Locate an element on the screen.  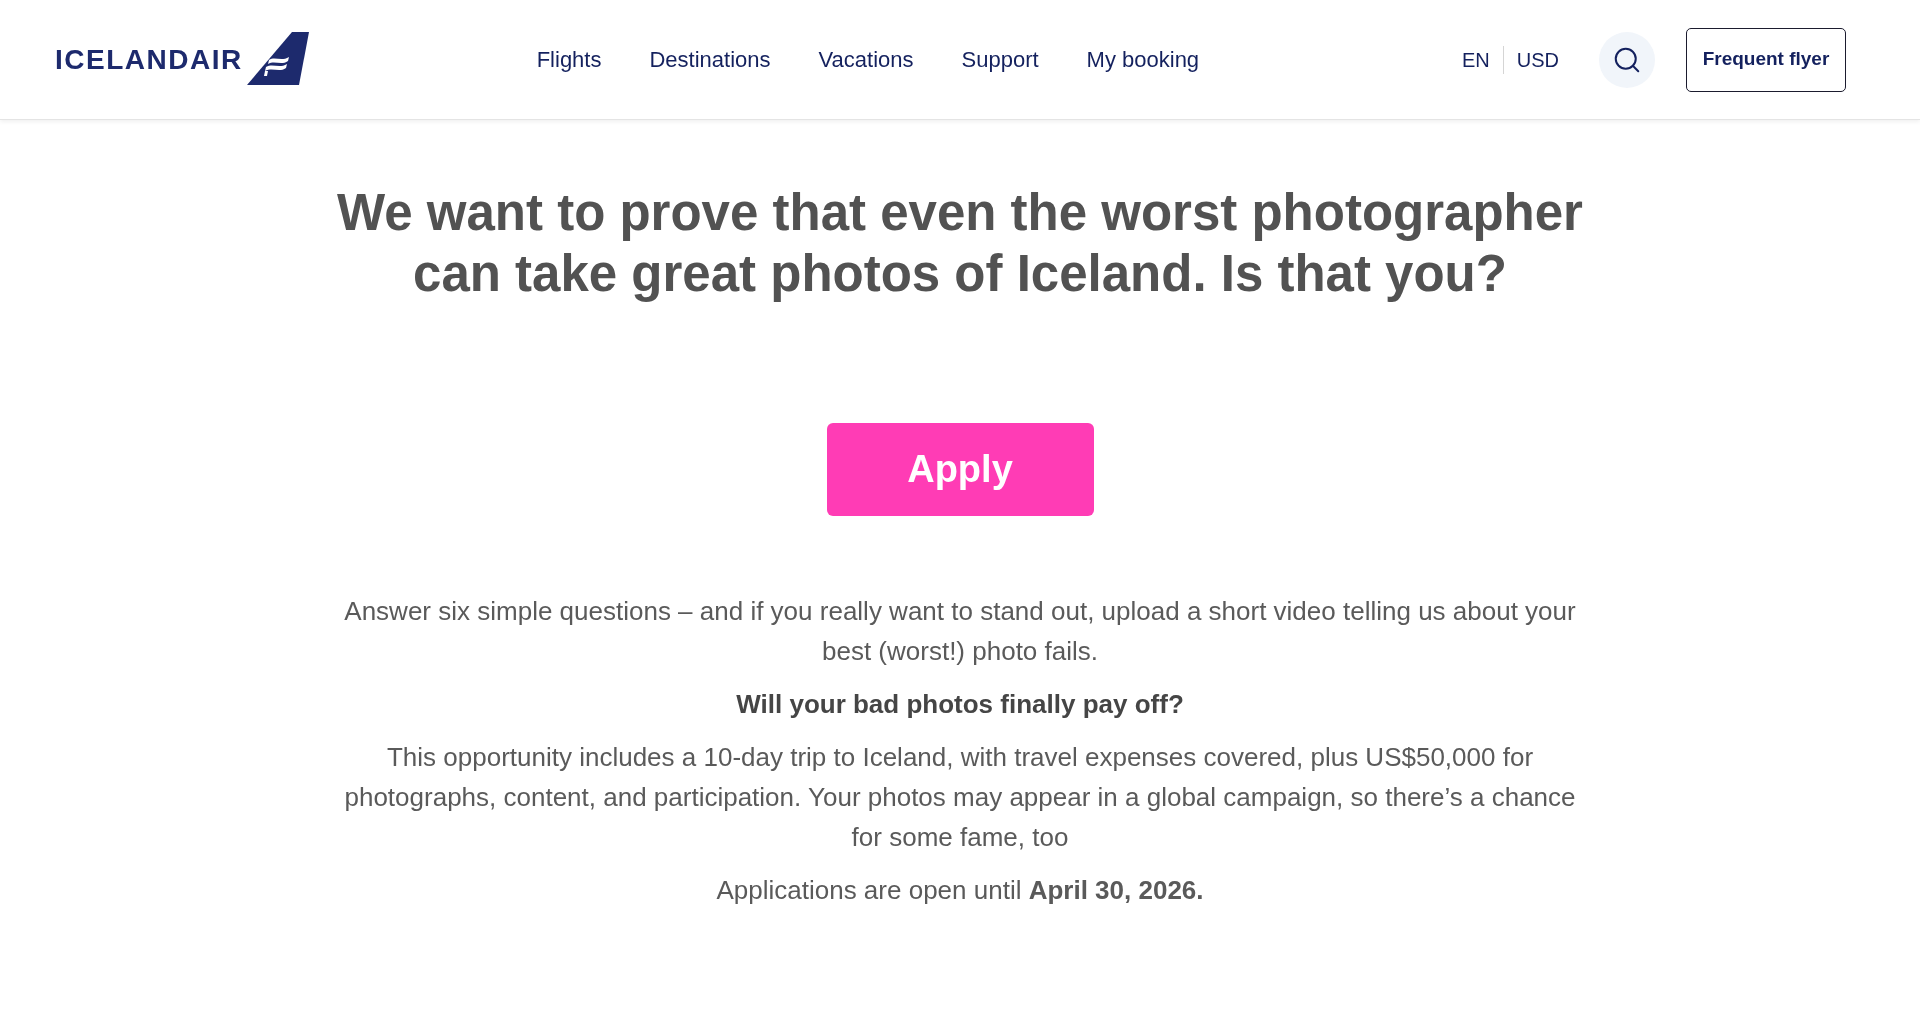
logo-link: ICELANDAIR is located at coordinates (182, 59).